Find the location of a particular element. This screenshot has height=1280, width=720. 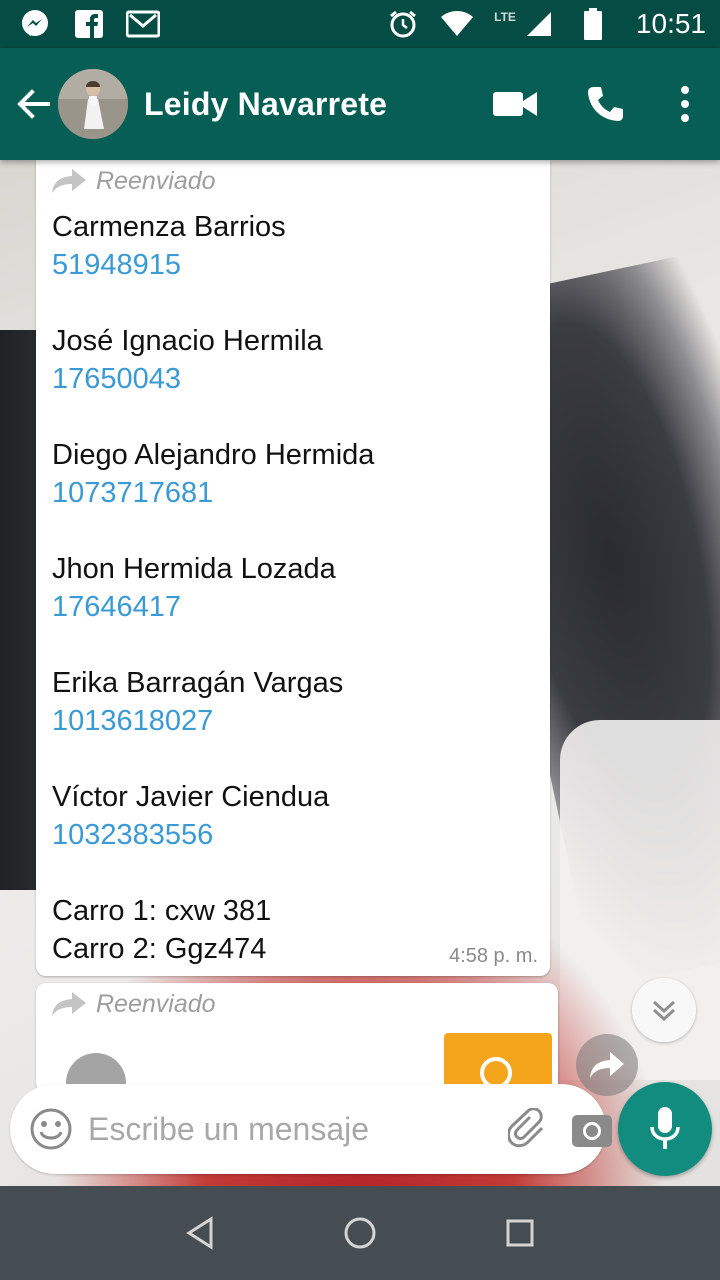

attach-button is located at coordinates (529, 1129).